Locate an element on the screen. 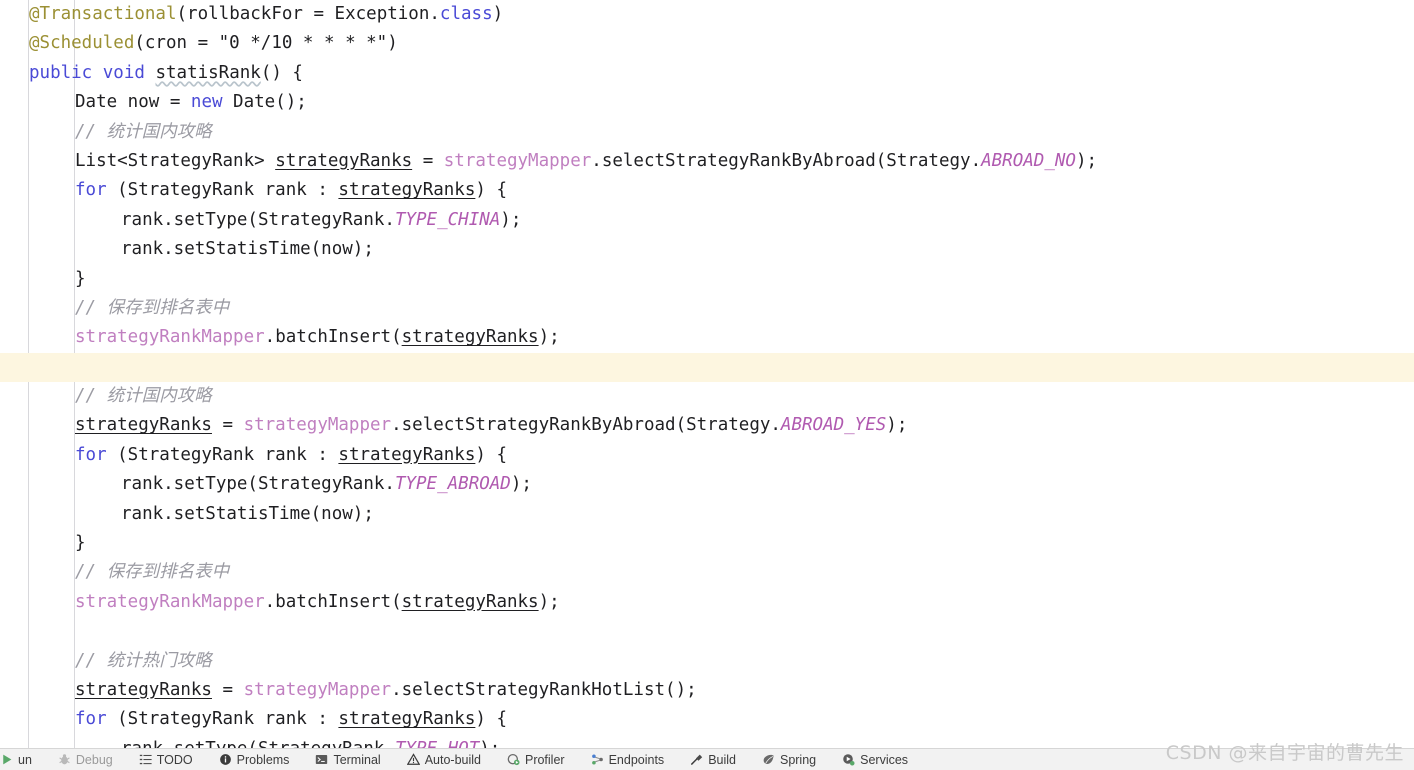 Image resolution: width=1414 pixels, height=770 pixels. code-line: rank.setType(StrategyRank.TYPE_ABROAD); is located at coordinates (707, 484).